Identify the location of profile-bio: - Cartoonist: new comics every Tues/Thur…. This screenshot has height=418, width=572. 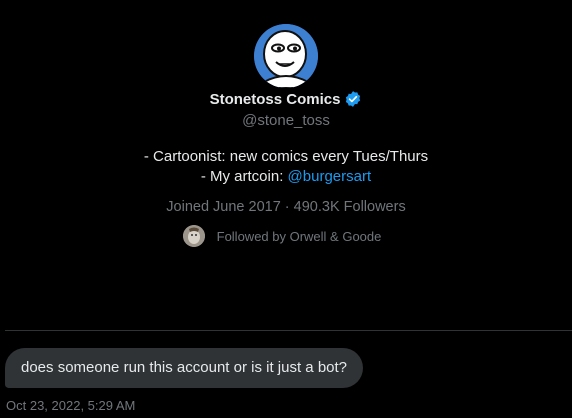
(286, 167).